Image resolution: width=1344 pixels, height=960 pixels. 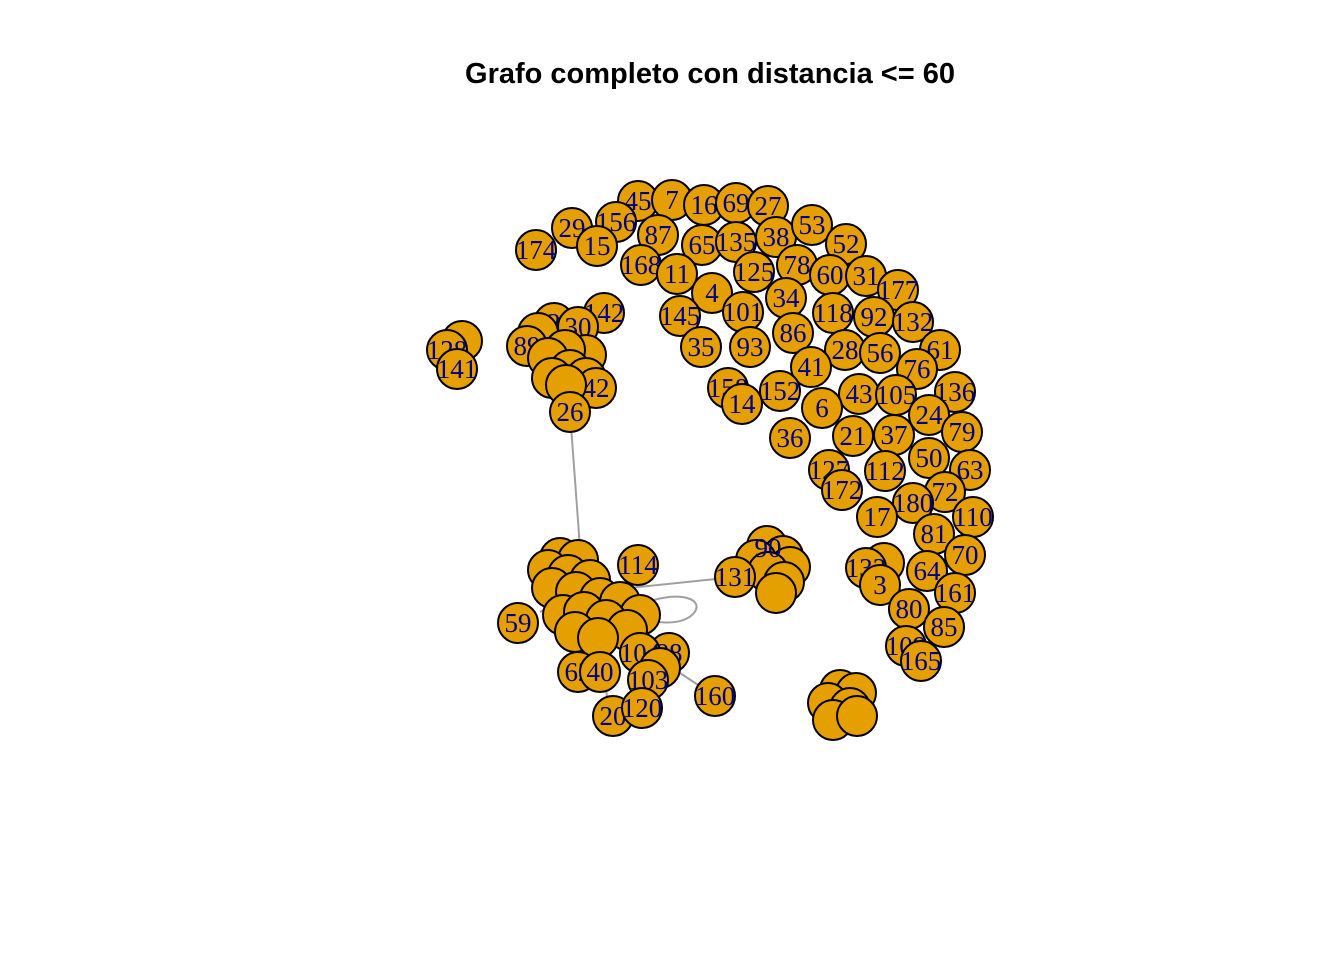 I want to click on graph-node: 120, so click(x=642, y=708).